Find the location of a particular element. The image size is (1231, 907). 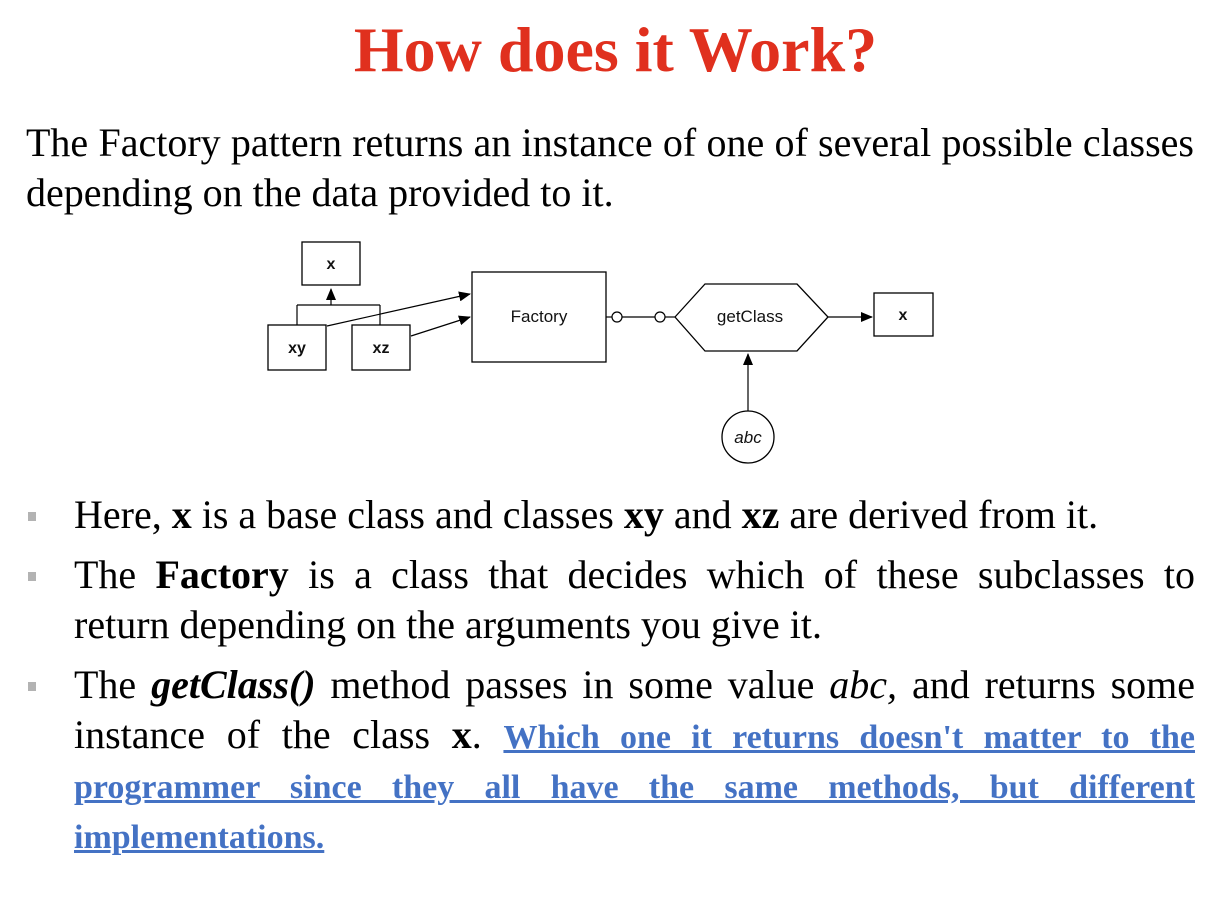

getclass-label: getClass is located at coordinates (750, 316).